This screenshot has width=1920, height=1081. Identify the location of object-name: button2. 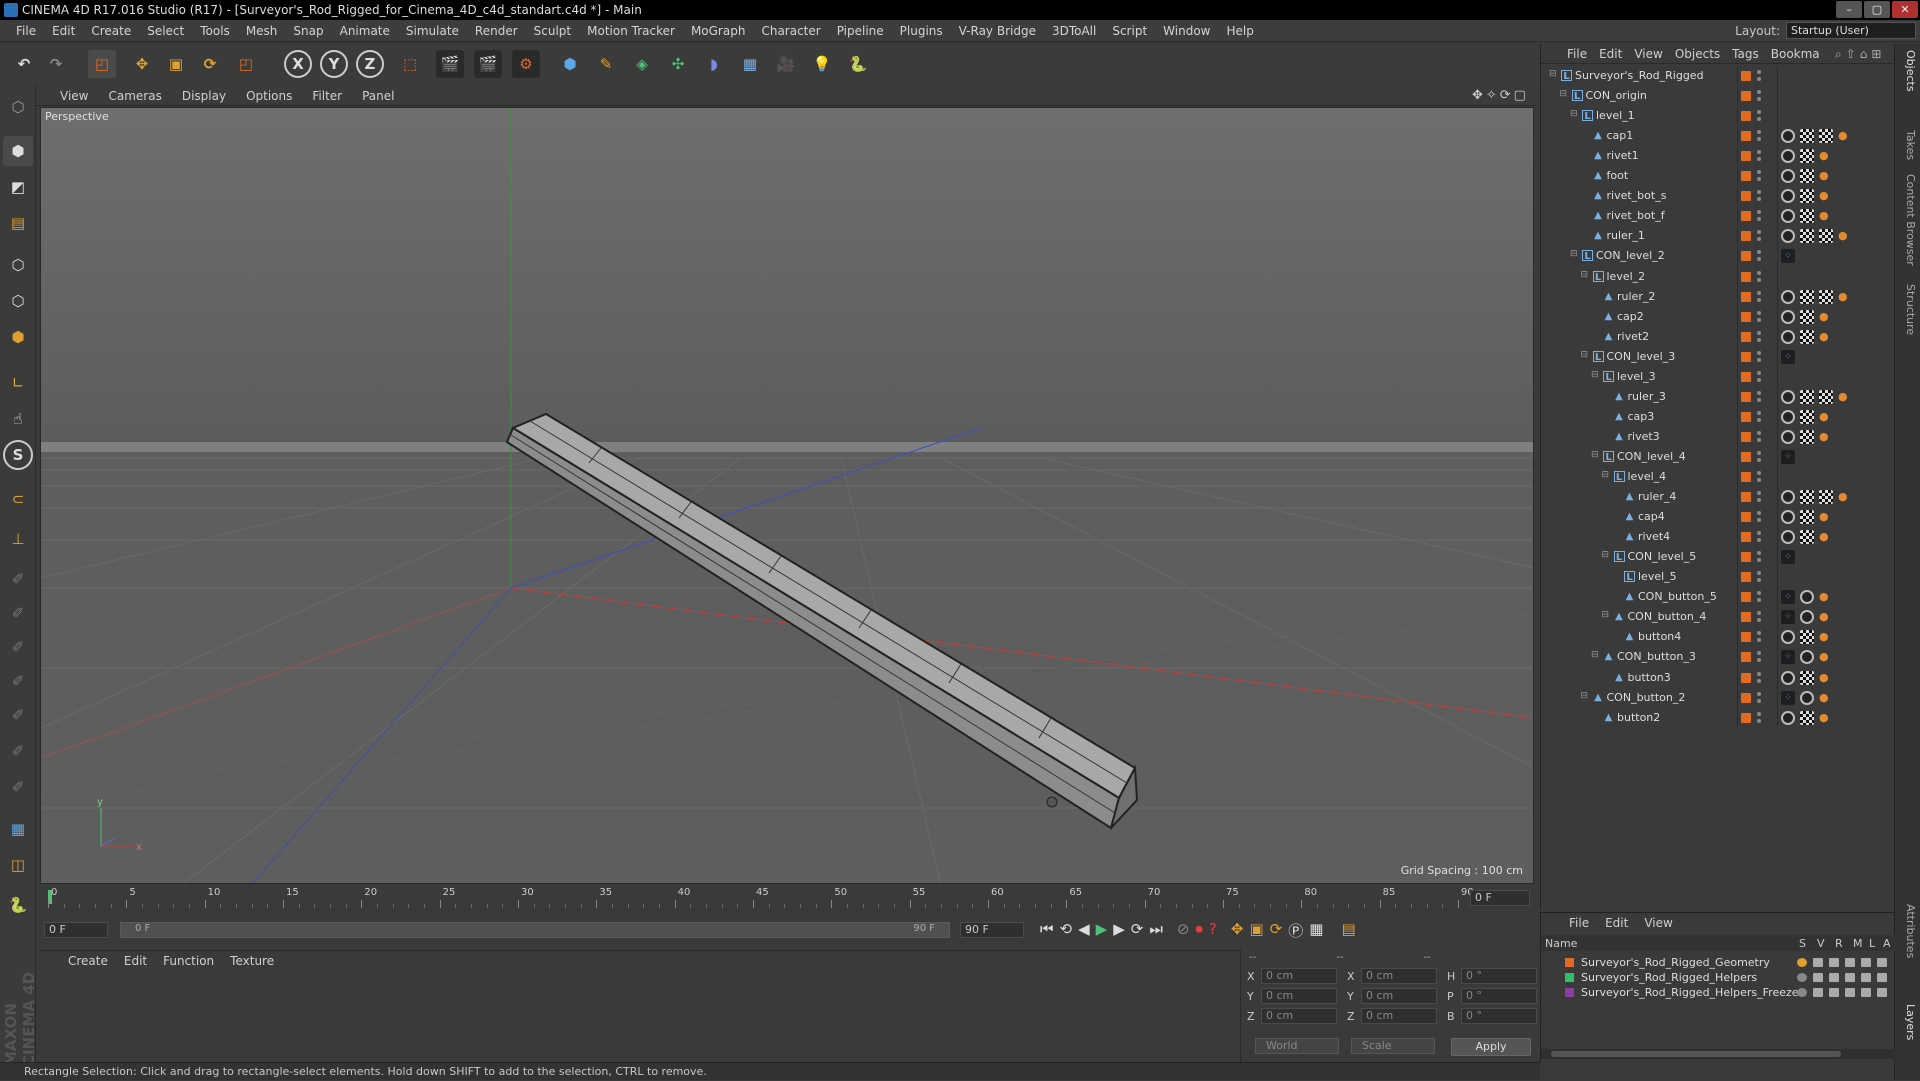
(1638, 717).